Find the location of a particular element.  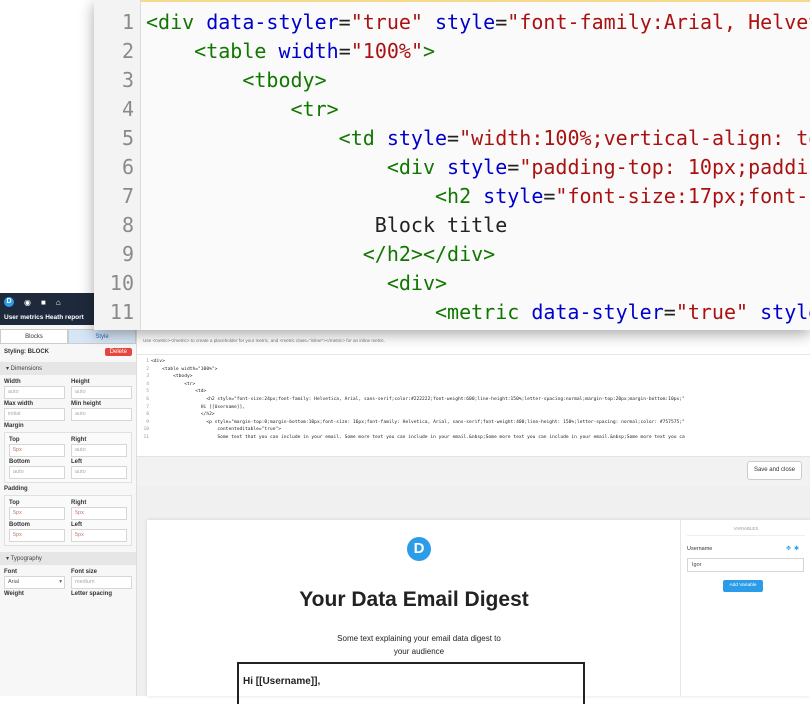

move-icon: ✥ is located at coordinates (790, 549).